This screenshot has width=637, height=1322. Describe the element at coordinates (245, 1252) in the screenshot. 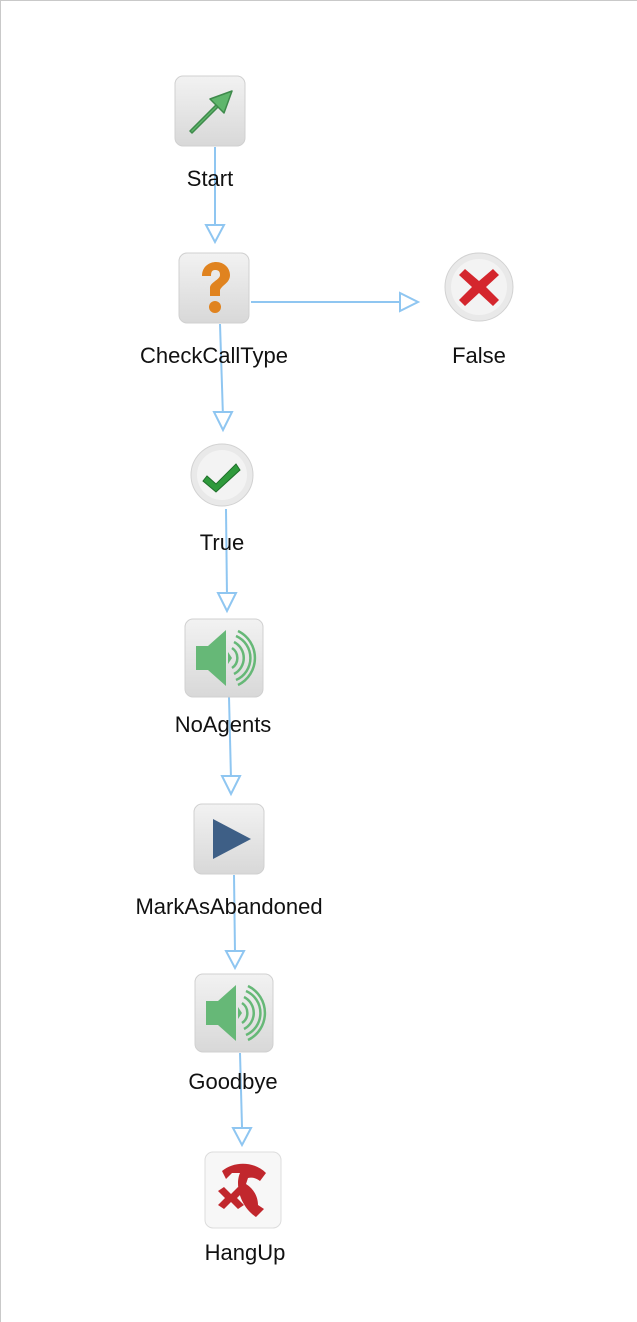

I see `node-label-hangup: HangUp` at that location.